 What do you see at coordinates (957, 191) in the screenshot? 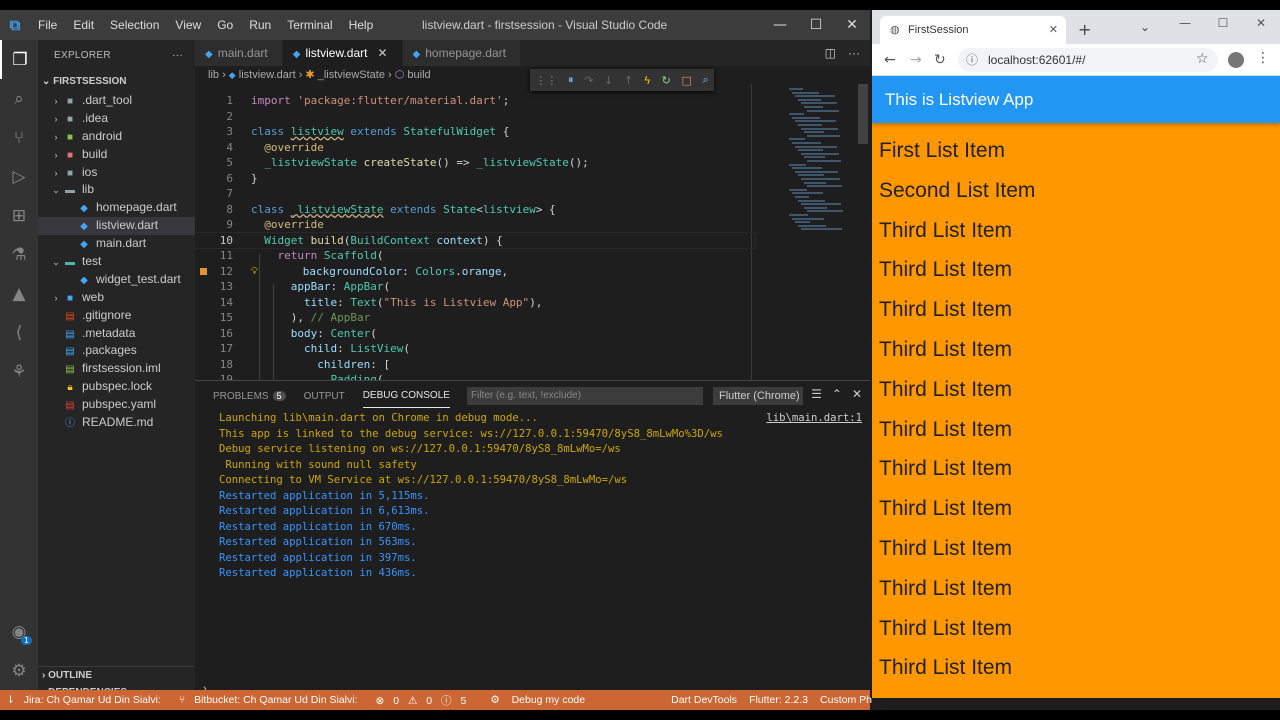
I see `list-item: Second List Item` at bounding box center [957, 191].